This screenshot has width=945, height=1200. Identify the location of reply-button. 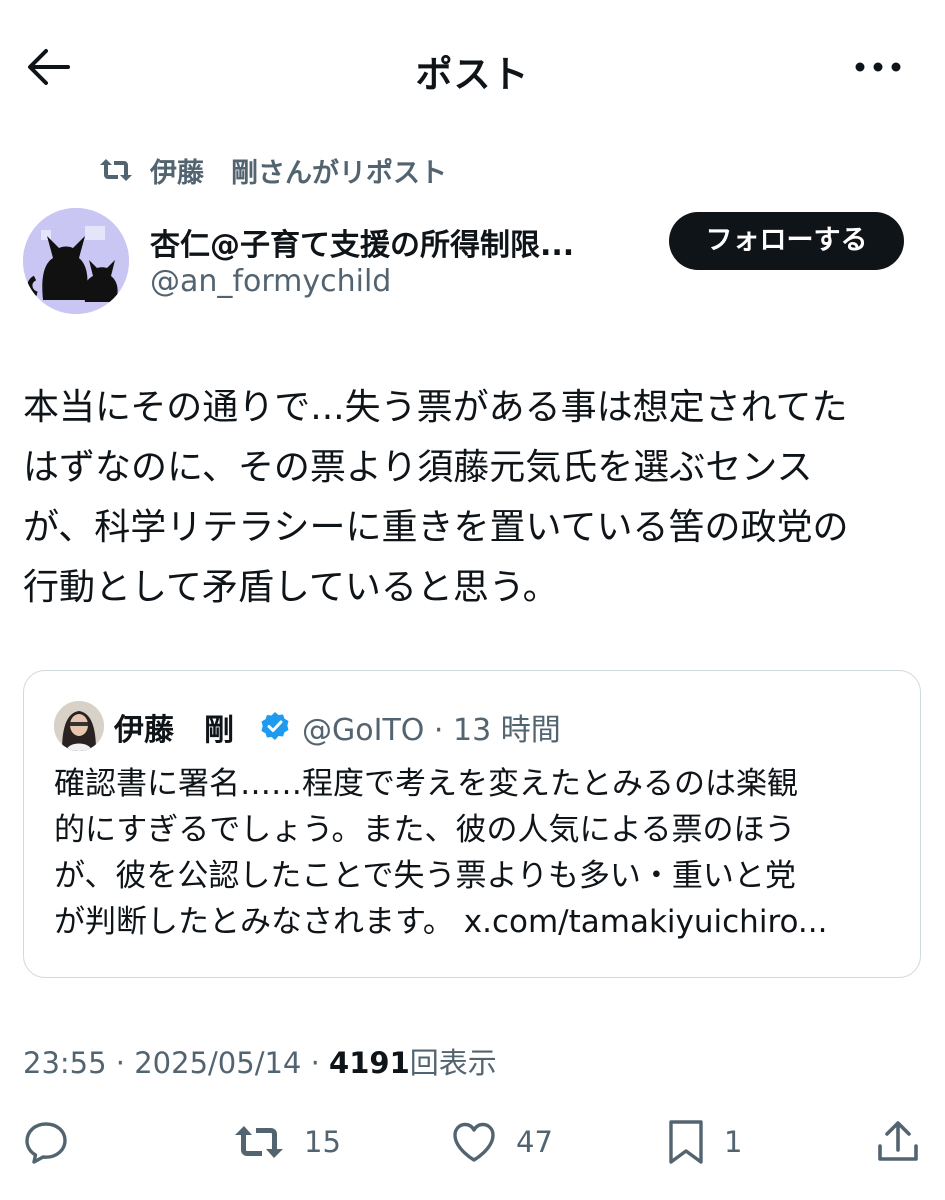
(55, 1142).